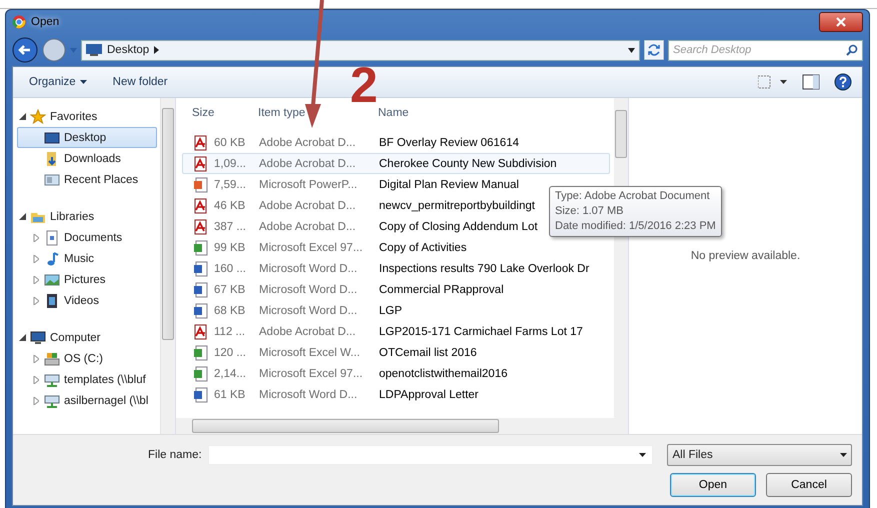  I want to click on name-cell: LGP, so click(390, 310).